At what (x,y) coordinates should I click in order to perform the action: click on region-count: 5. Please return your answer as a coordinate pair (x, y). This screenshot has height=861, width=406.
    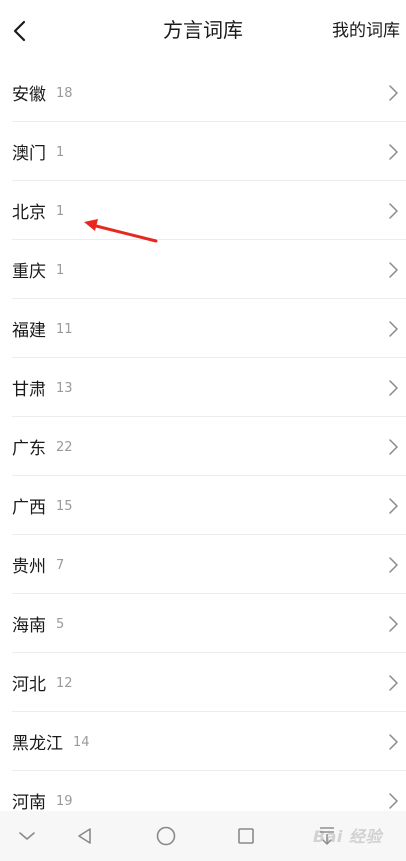
    Looking at the image, I should click on (60, 624).